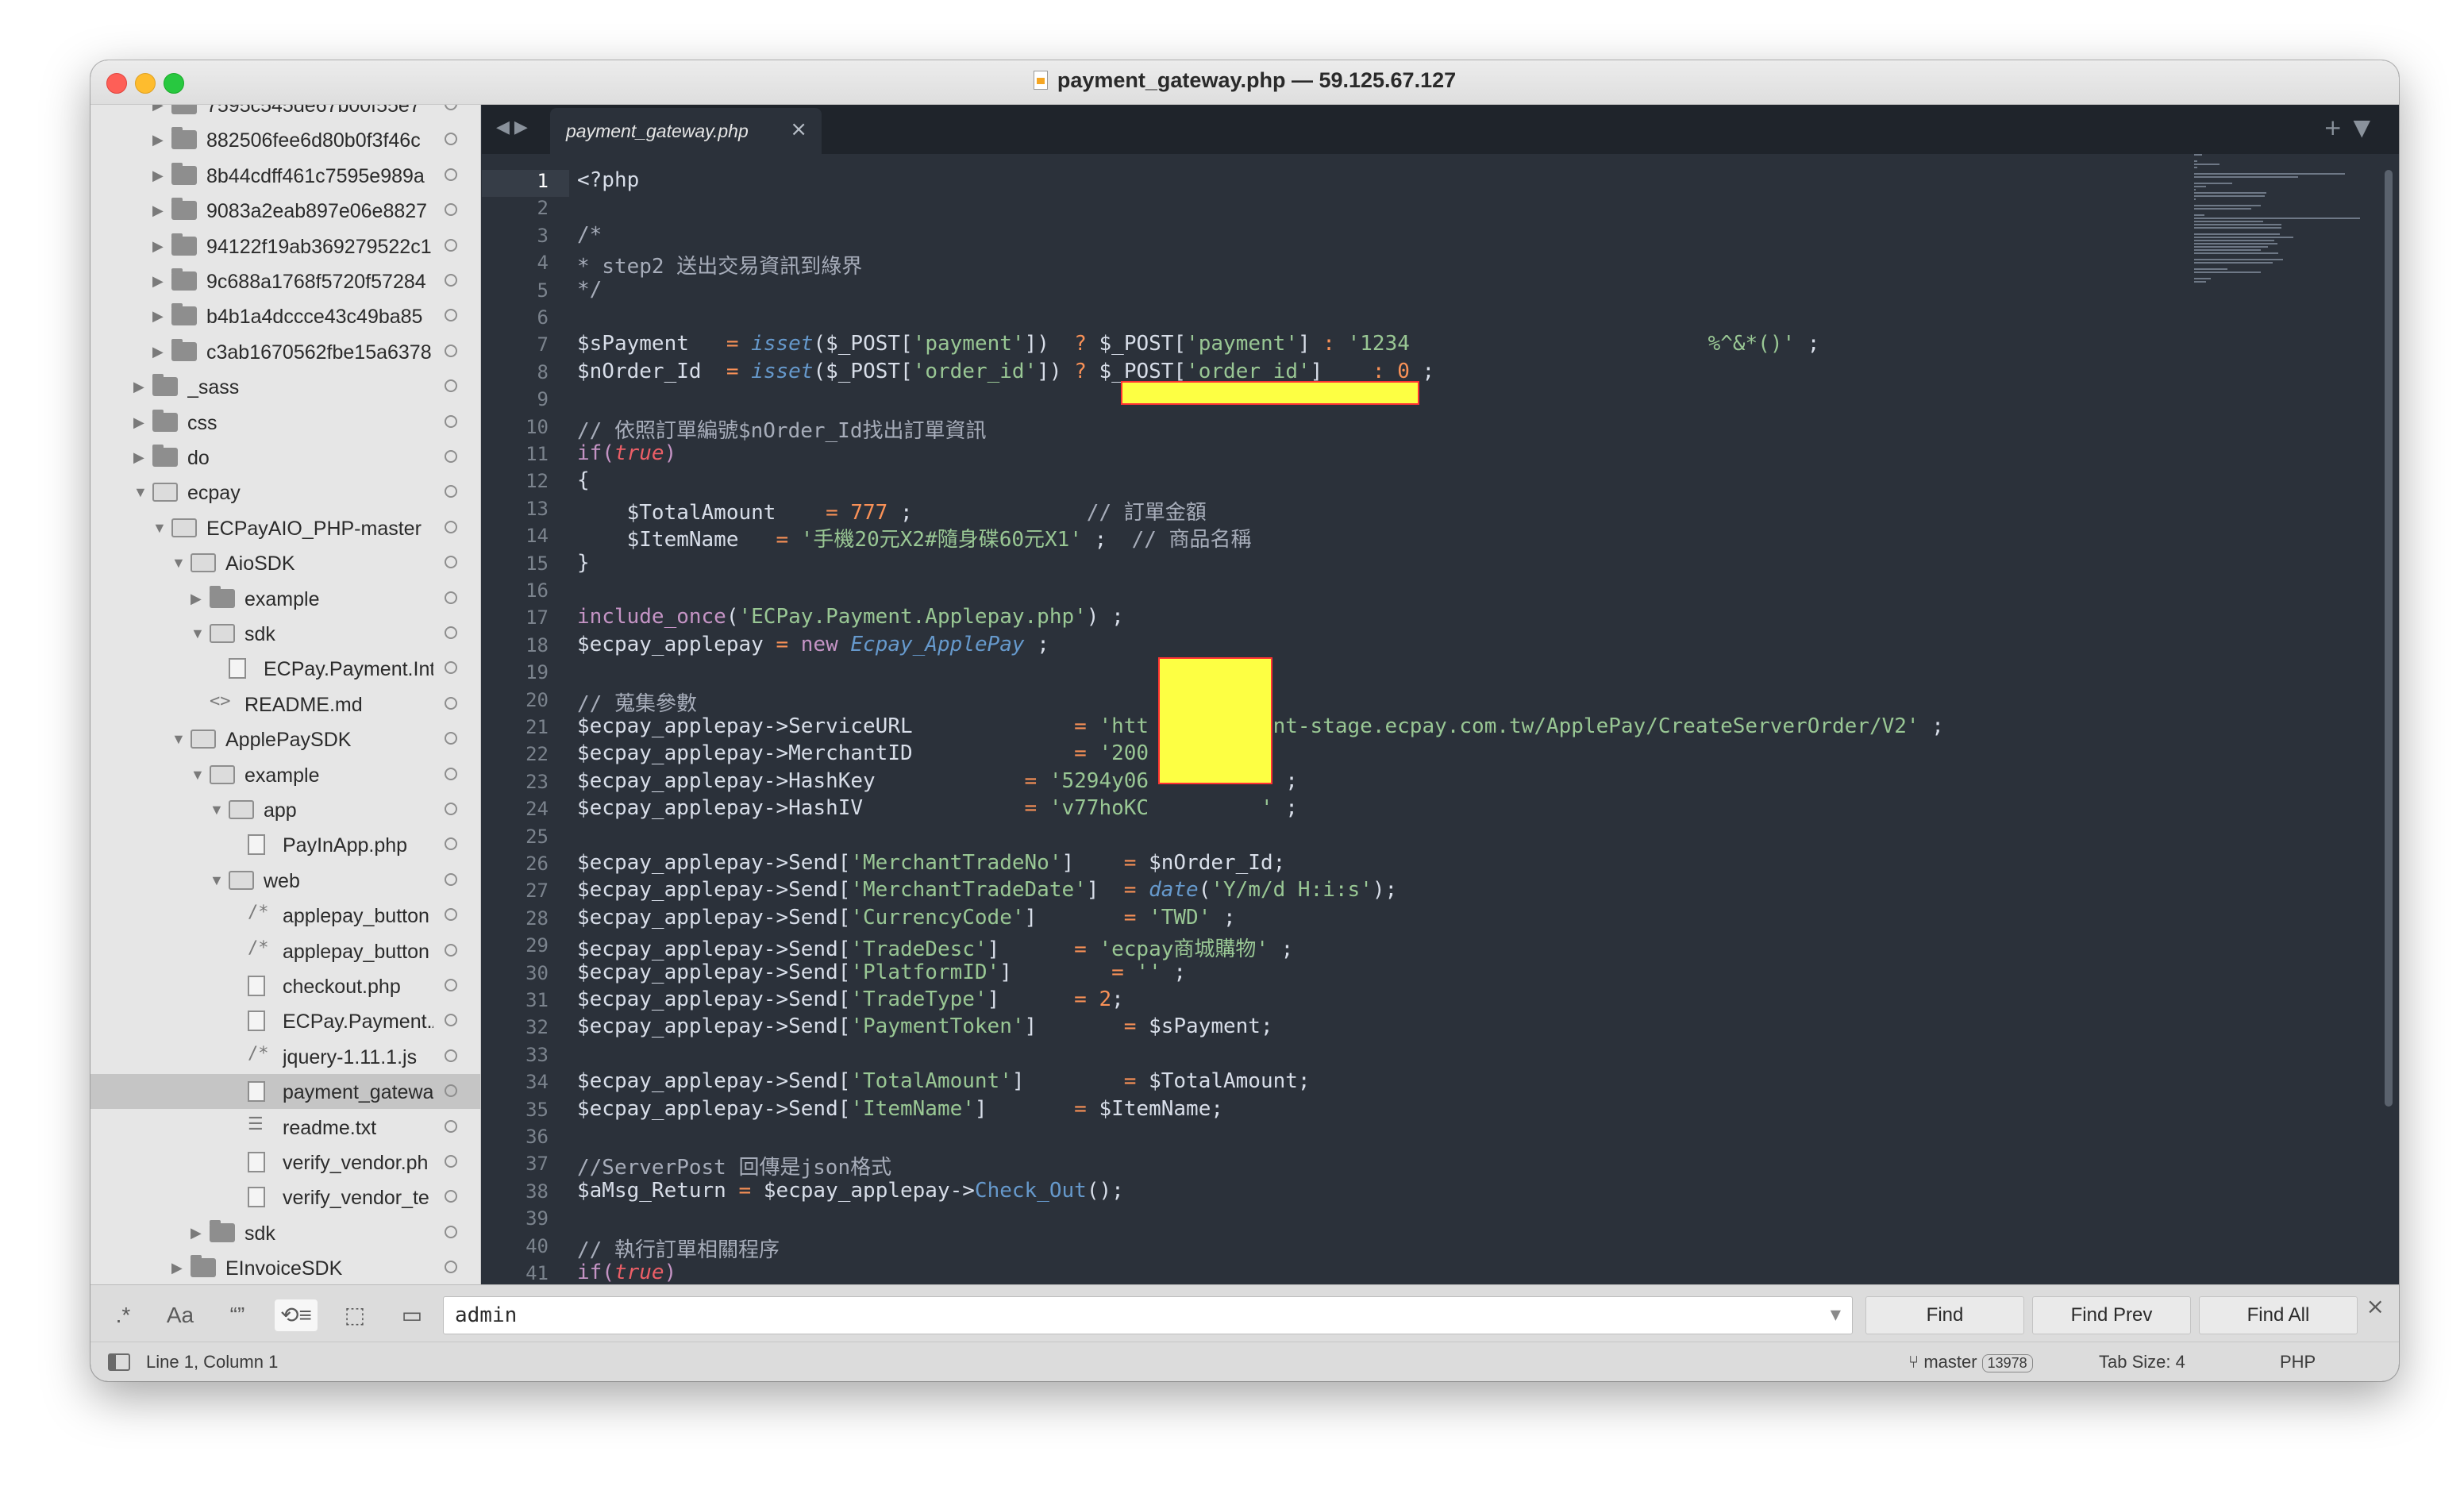 This screenshot has width=2464, height=1486. I want to click on code-line: {, so click(583, 480).